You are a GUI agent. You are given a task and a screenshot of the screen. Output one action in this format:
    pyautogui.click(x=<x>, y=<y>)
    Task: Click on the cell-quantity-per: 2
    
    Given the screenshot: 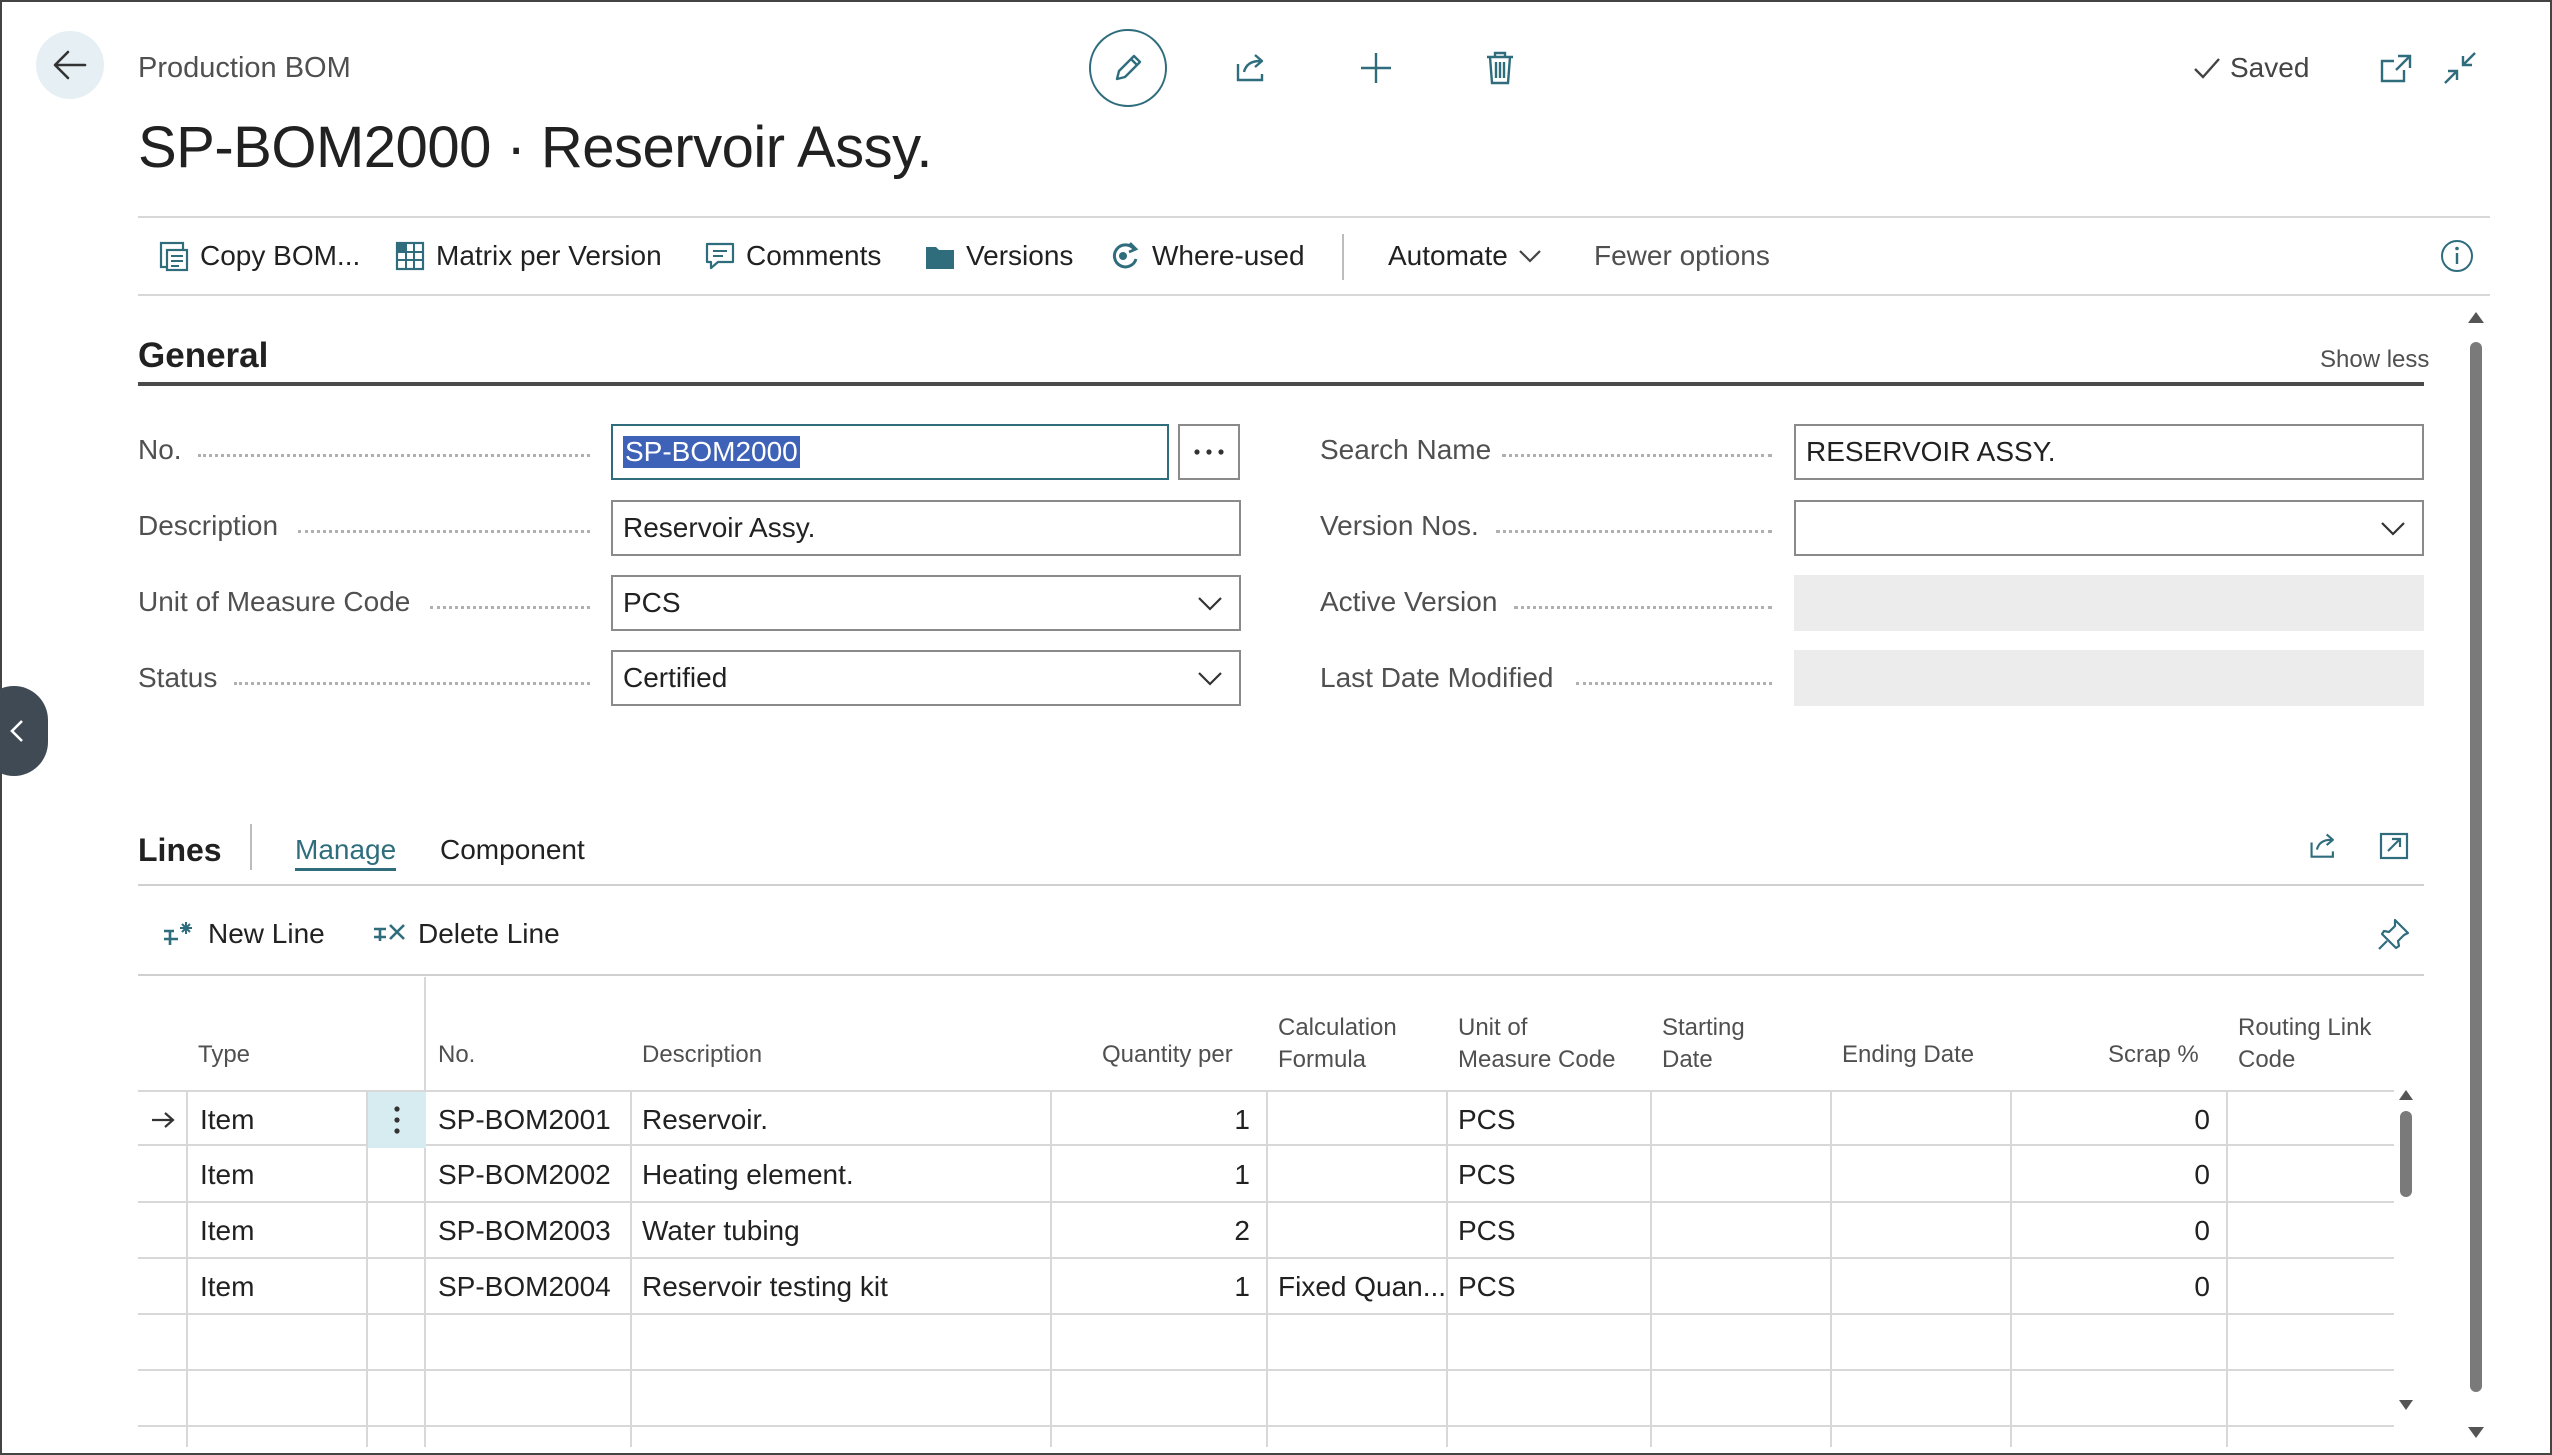 What is the action you would take?
    pyautogui.click(x=1158, y=1231)
    